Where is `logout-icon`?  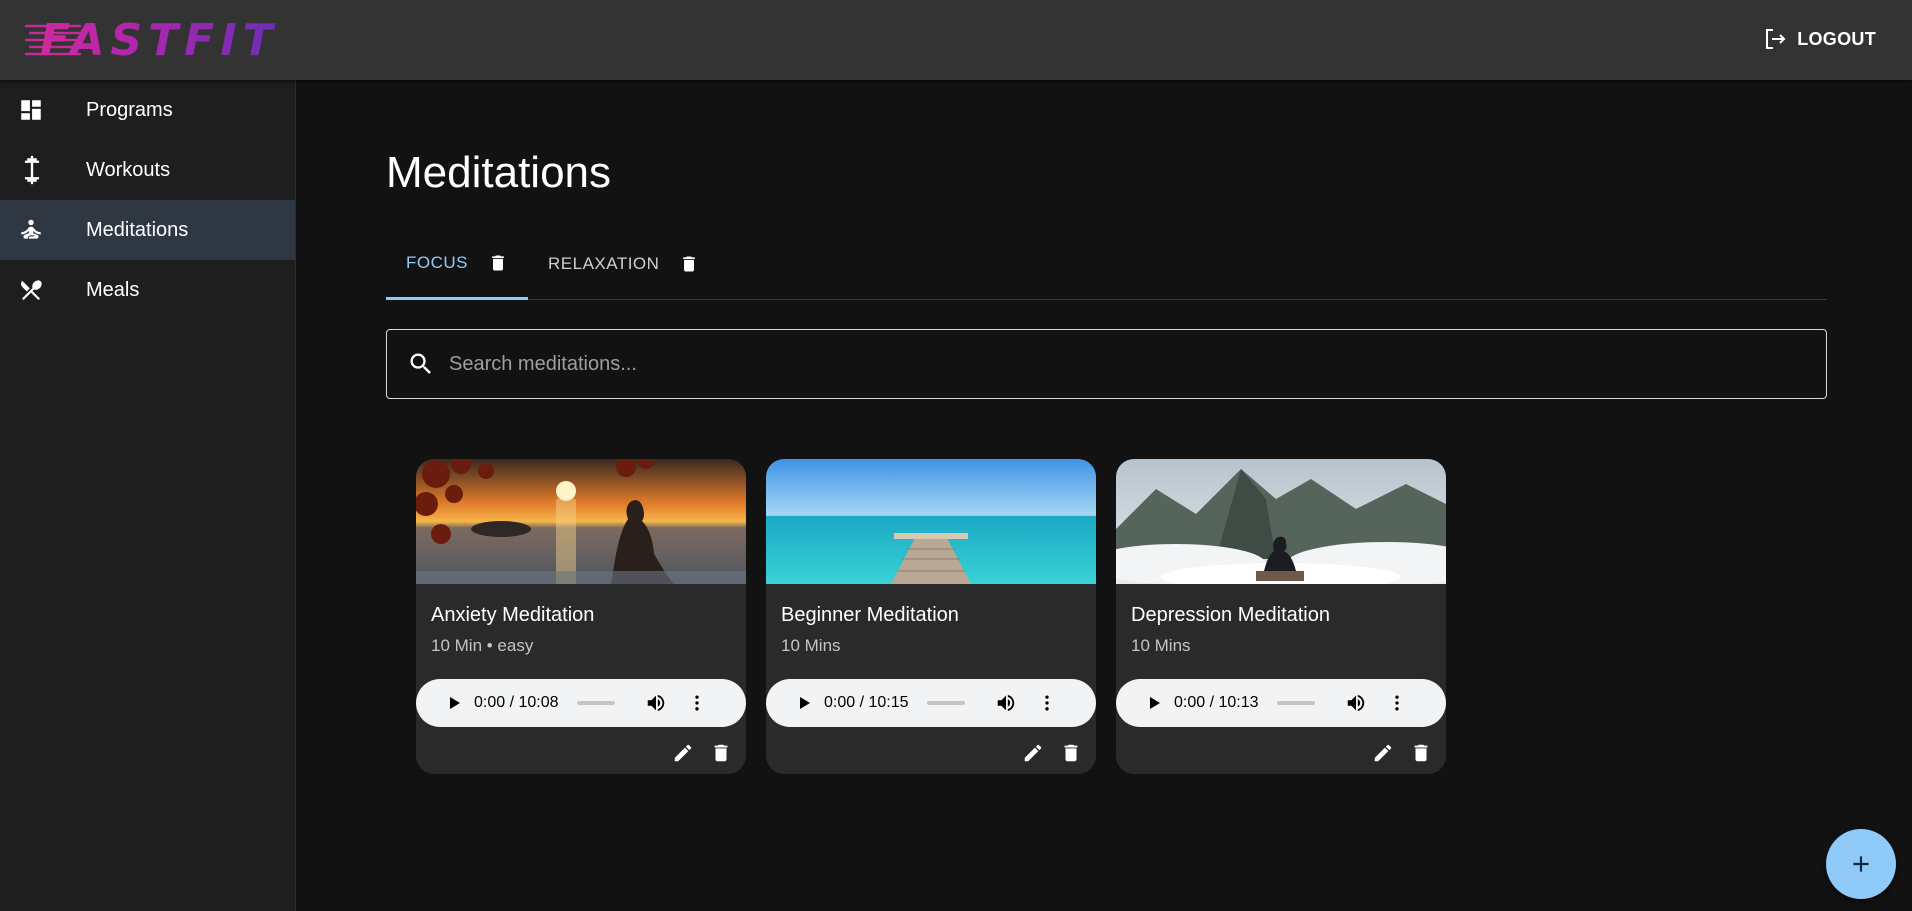 logout-icon is located at coordinates (1776, 39).